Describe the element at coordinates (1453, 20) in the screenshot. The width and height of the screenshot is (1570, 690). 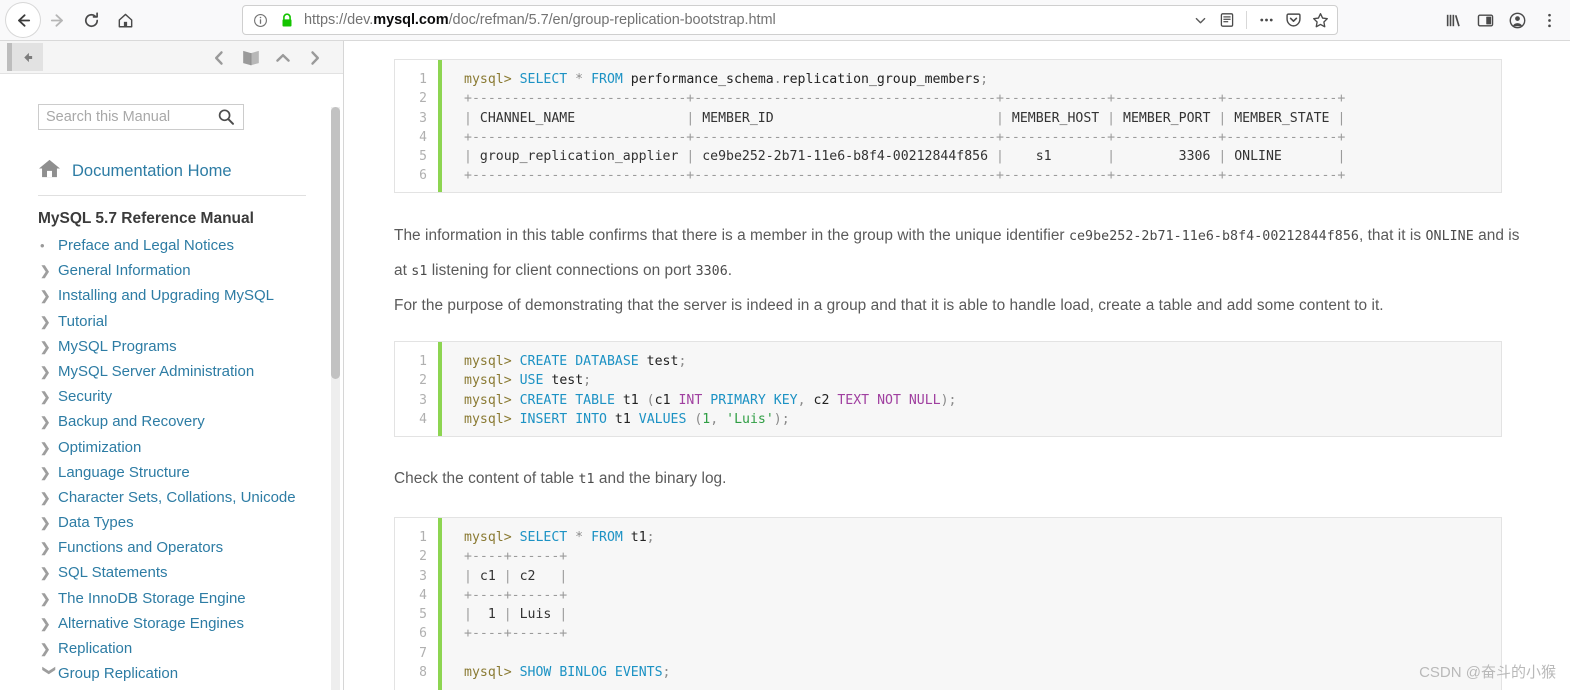
I see `library-icon` at that location.